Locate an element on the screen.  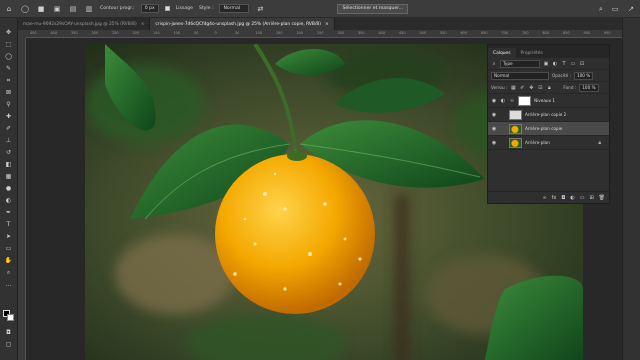
ruler-tick-label: 750 is located at coordinates (525, 33).